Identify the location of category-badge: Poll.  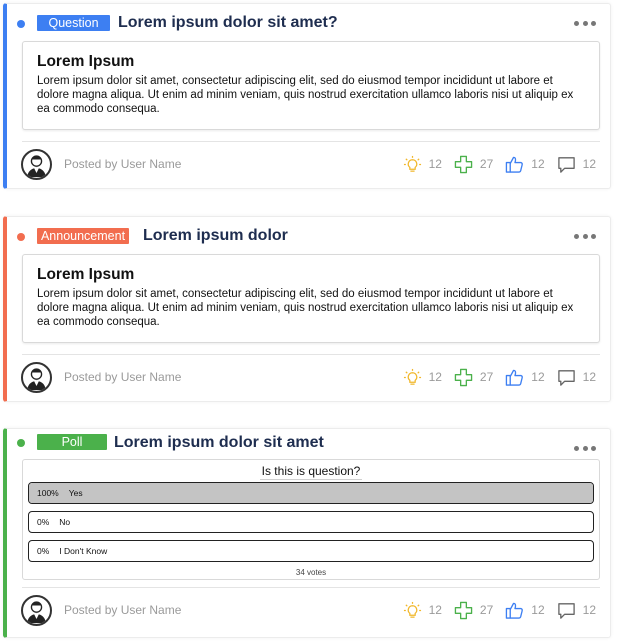
(72, 442).